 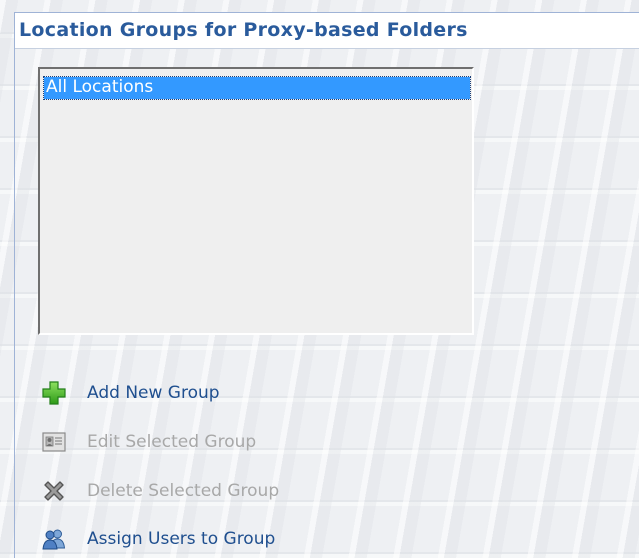 What do you see at coordinates (172, 442) in the screenshot?
I see `edit-selected-group-label: Edit Selected Group` at bounding box center [172, 442].